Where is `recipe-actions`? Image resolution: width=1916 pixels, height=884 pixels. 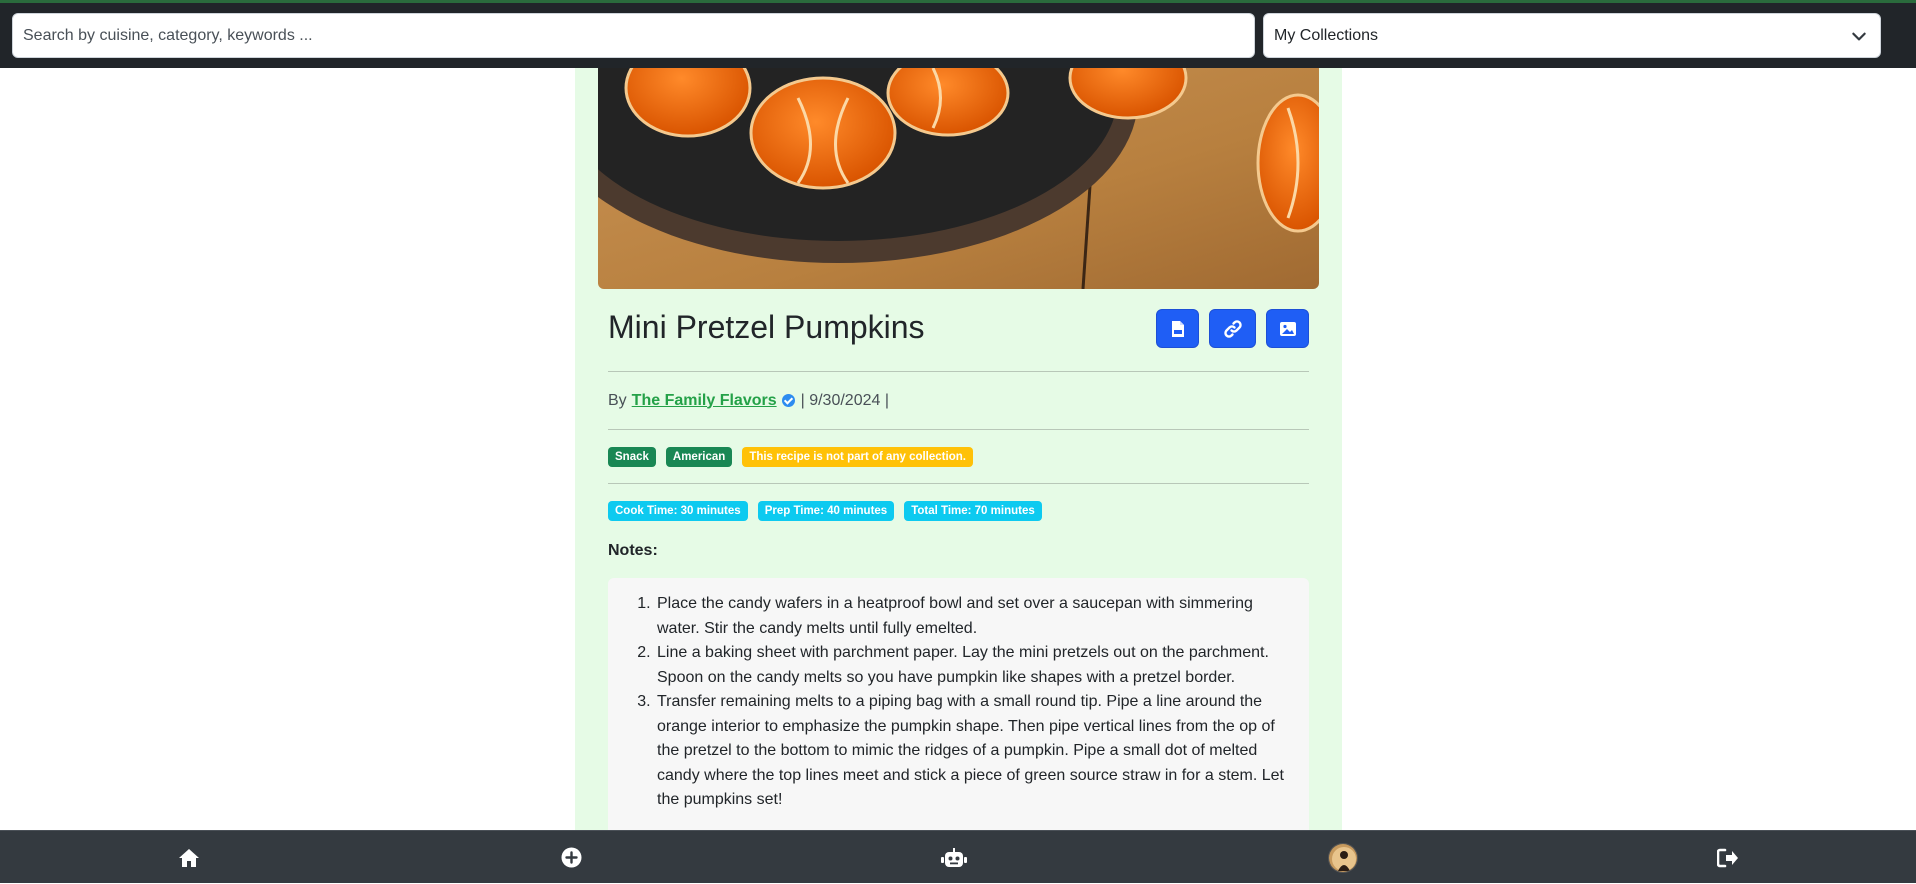
recipe-actions is located at coordinates (1232, 328).